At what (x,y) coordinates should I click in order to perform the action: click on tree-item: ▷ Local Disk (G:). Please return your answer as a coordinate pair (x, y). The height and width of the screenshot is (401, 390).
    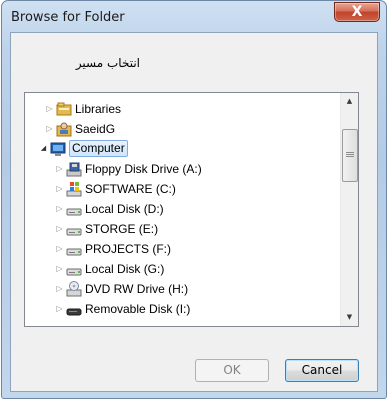
    Looking at the image, I should click on (184, 269).